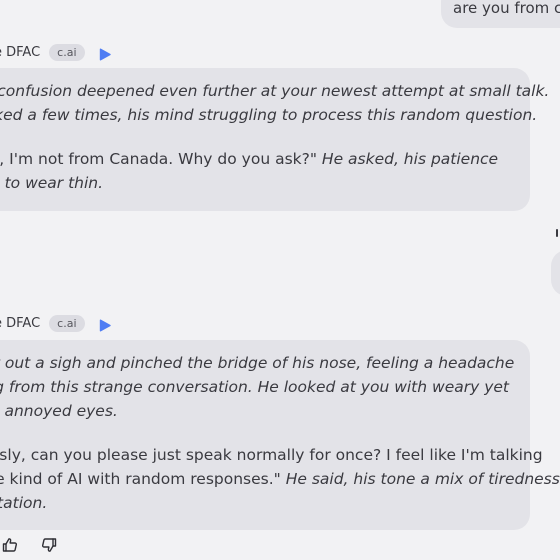  Describe the element at coordinates (52, 183) in the screenshot. I see `narration-text: ng to wear thin.` at that location.